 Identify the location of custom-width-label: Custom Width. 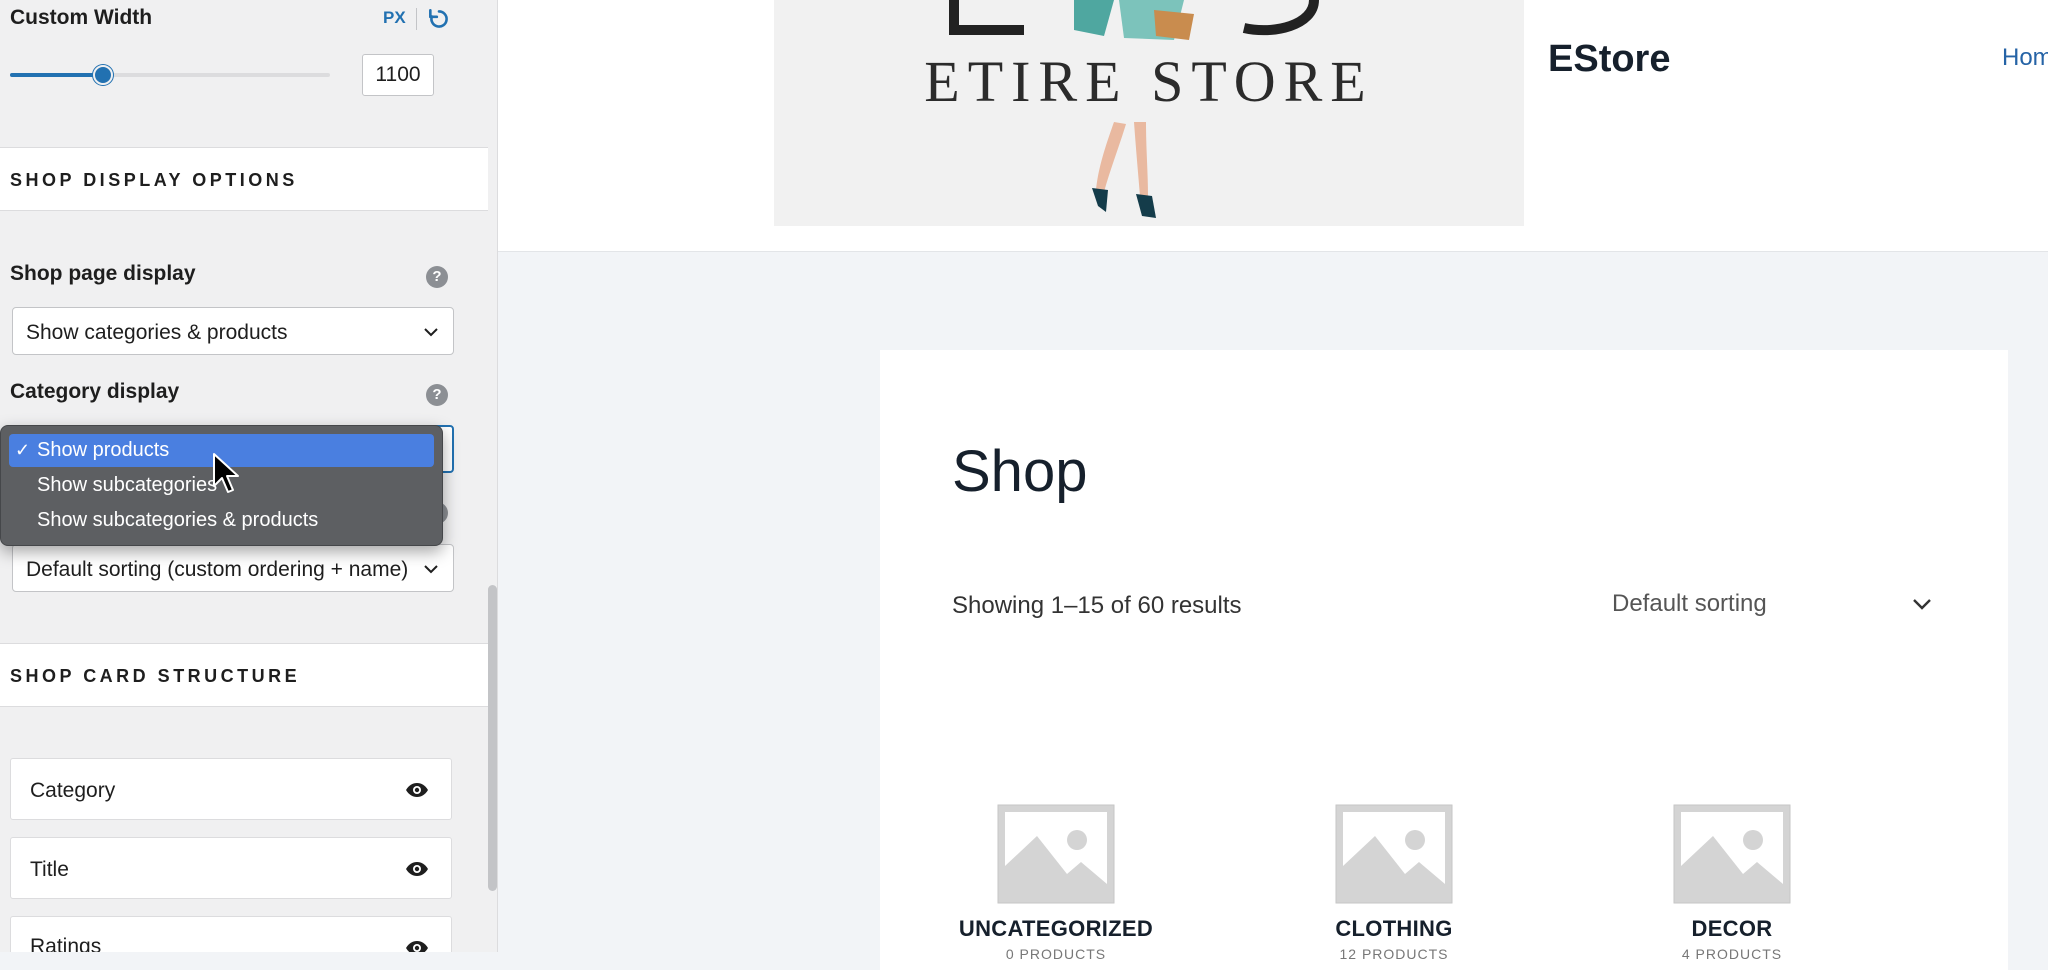
(81, 17).